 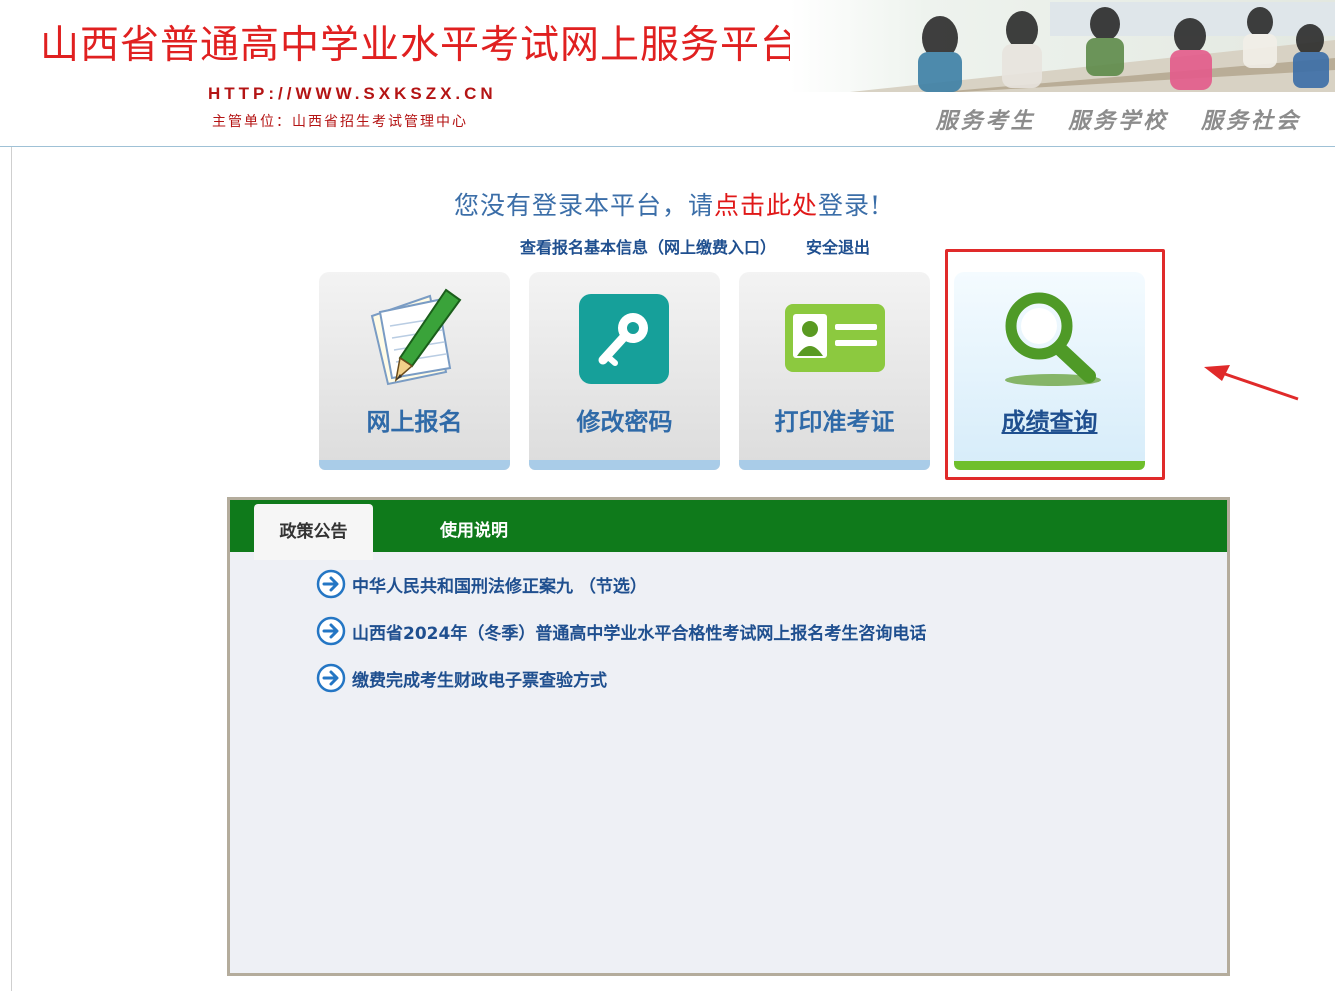 I want to click on news-title: 缴费完成考生财政电子票查验方式, so click(x=479, y=681).